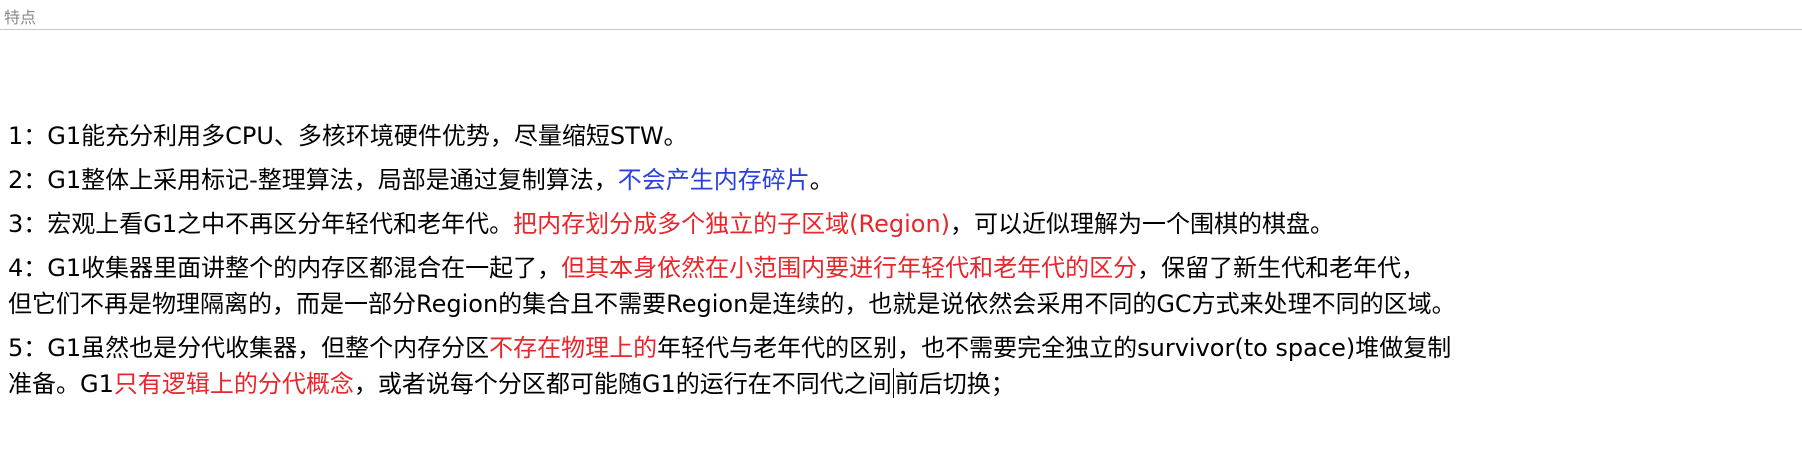 The width and height of the screenshot is (1802, 452). Describe the element at coordinates (732, 224) in the screenshot. I see `highlighted-text-segment: 把内存划分成多个独立的子区域(Region)` at that location.